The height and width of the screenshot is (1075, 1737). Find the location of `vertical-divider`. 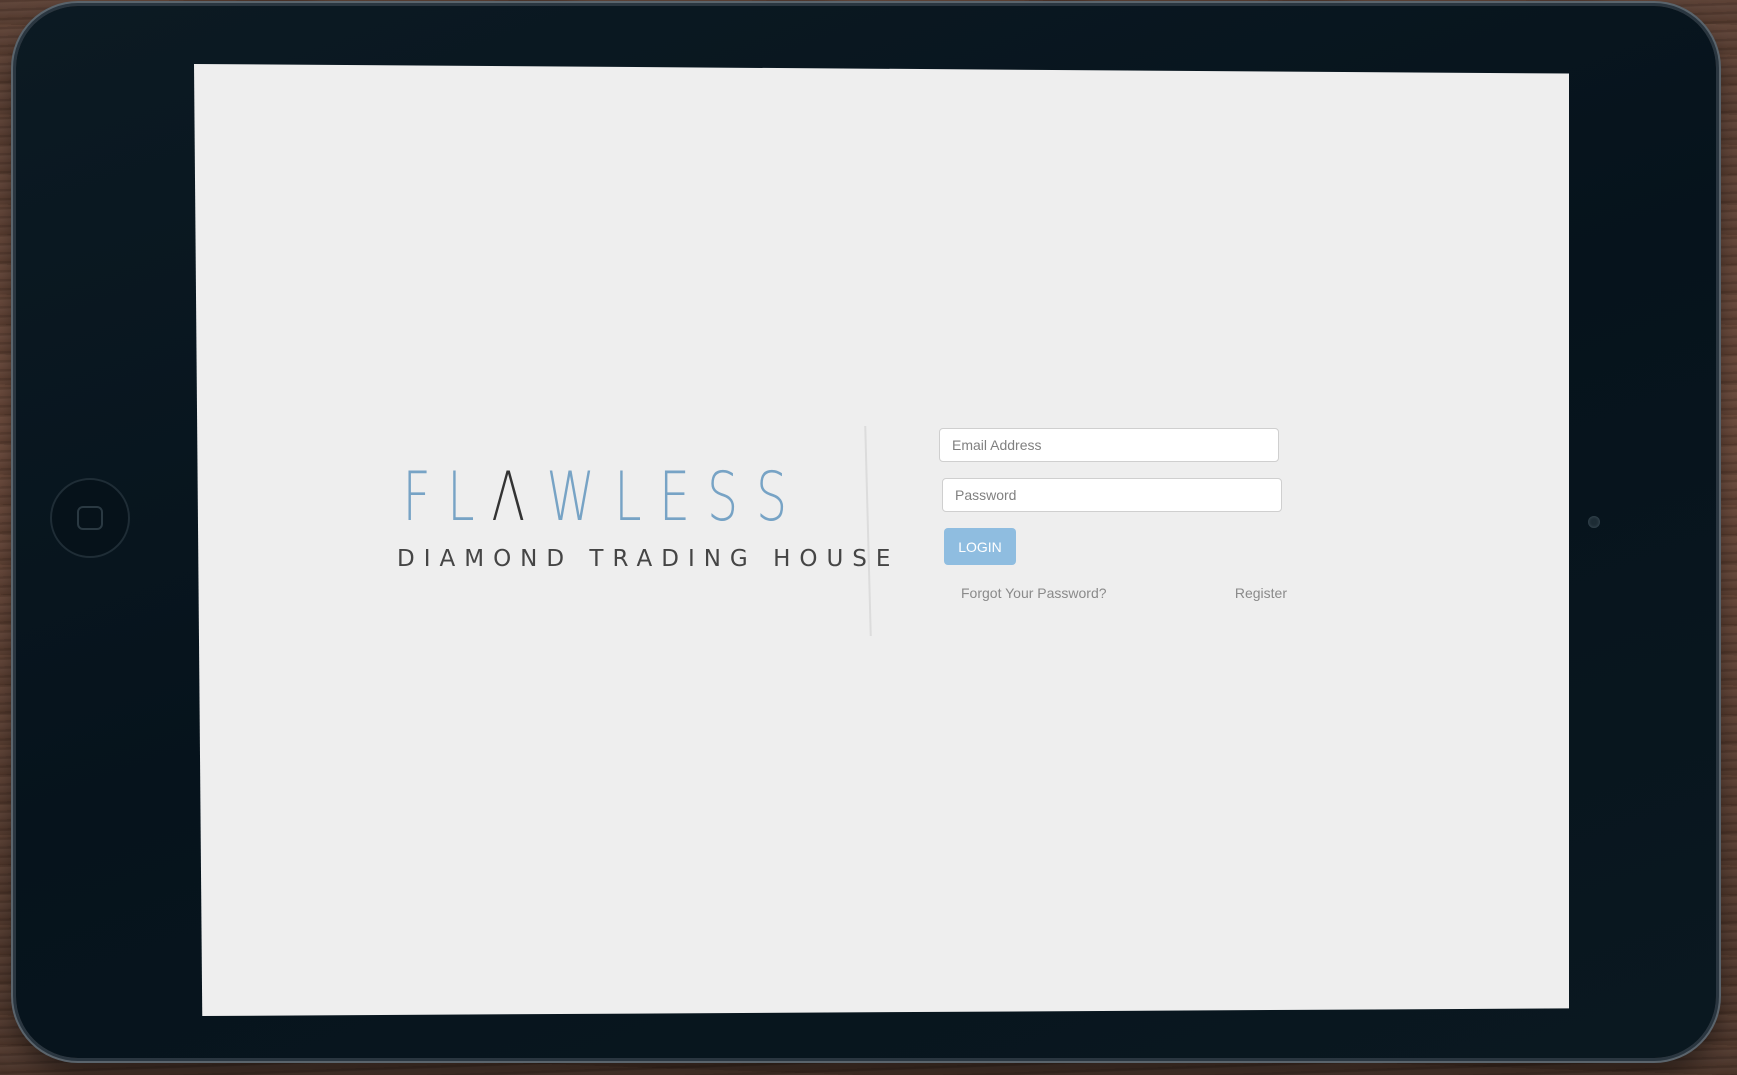

vertical-divider is located at coordinates (868, 531).